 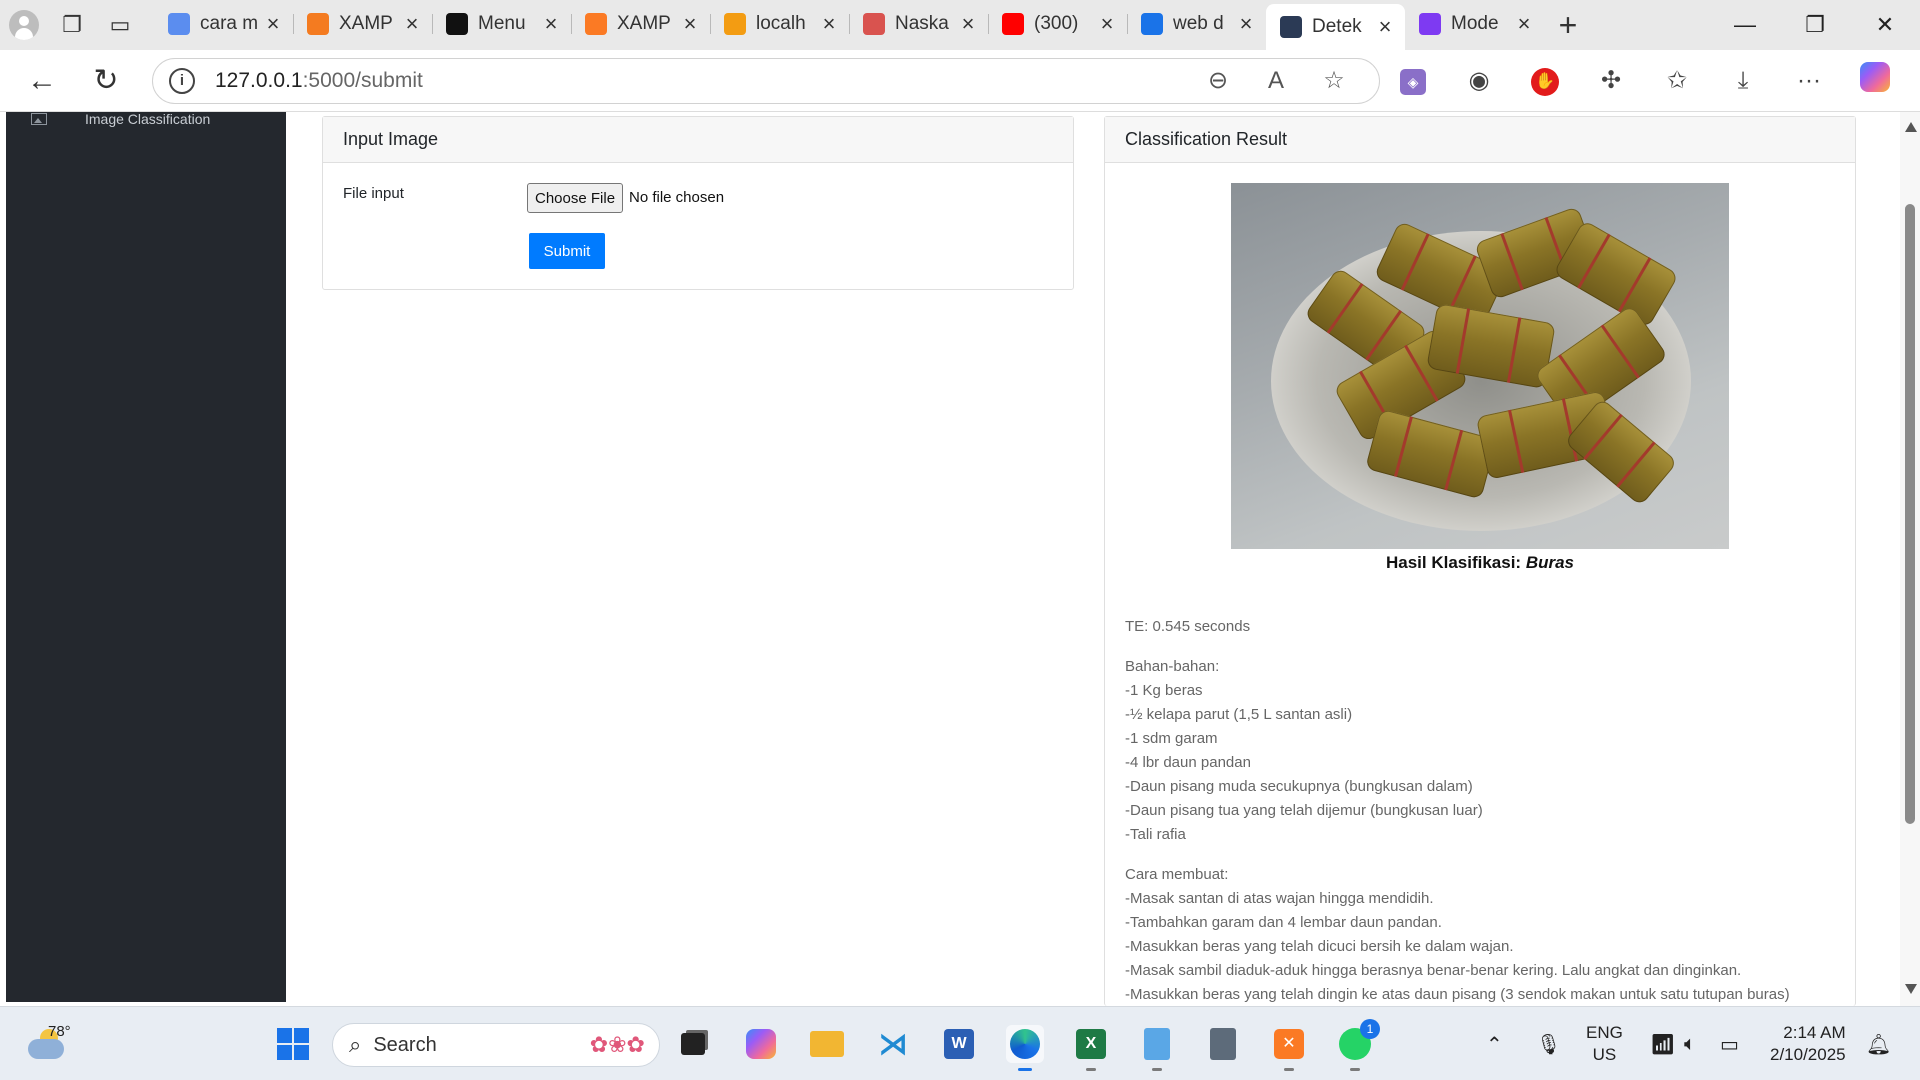 What do you see at coordinates (1276, 81) in the screenshot?
I see `read-aloud-icon: A` at bounding box center [1276, 81].